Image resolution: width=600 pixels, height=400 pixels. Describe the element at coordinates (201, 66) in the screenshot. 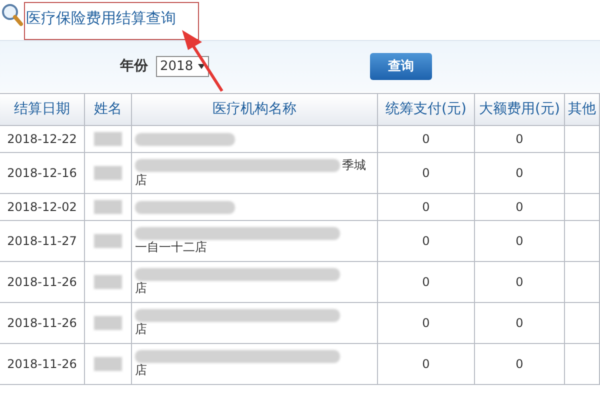

I see `caret-icon` at that location.